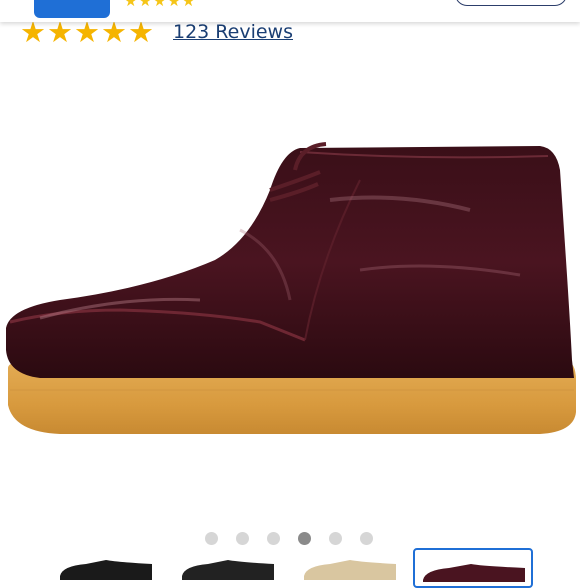 This screenshot has width=580, height=588. I want to click on header-star-rating: ★★★★★, so click(160, 5).